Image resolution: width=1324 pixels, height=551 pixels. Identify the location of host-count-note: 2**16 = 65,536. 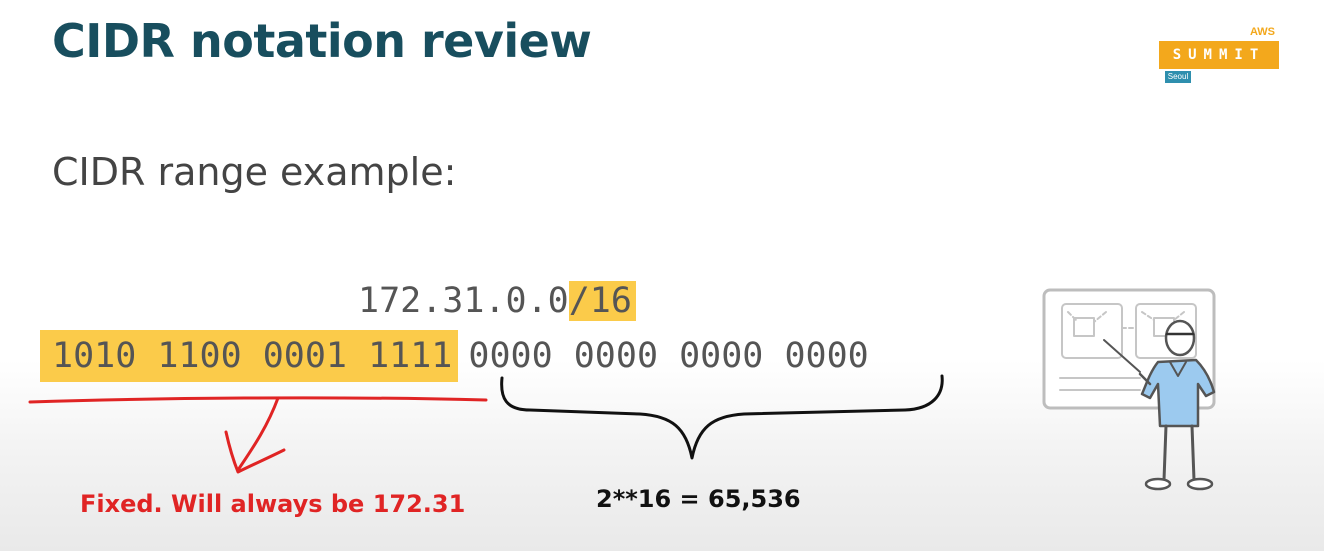
(698, 499).